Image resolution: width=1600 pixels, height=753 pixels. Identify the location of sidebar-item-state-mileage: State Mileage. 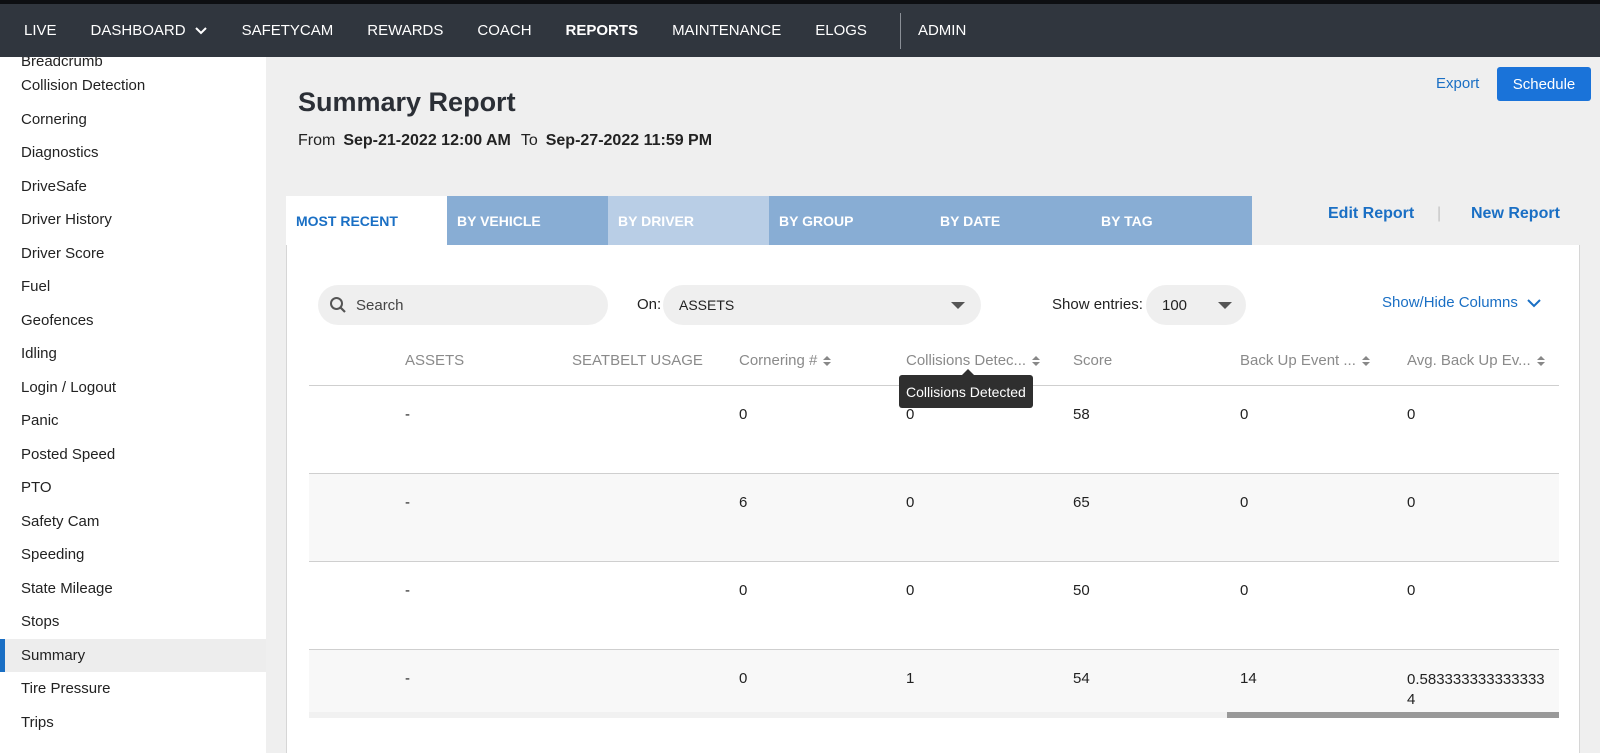
(133, 589).